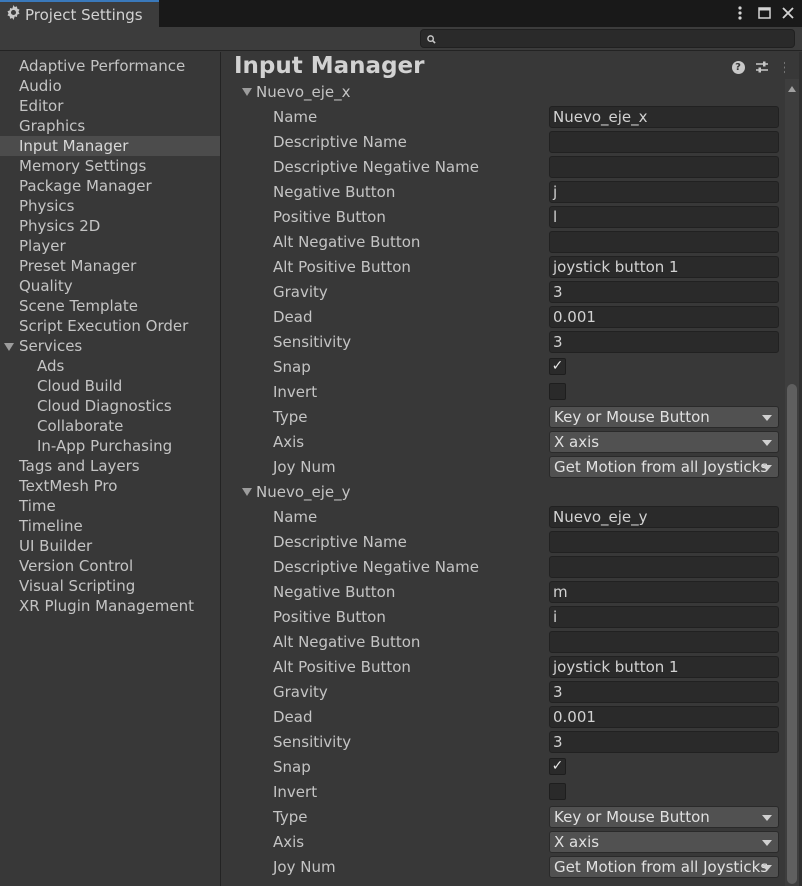  I want to click on sidebar-item-version-control: Version Control, so click(110, 566).